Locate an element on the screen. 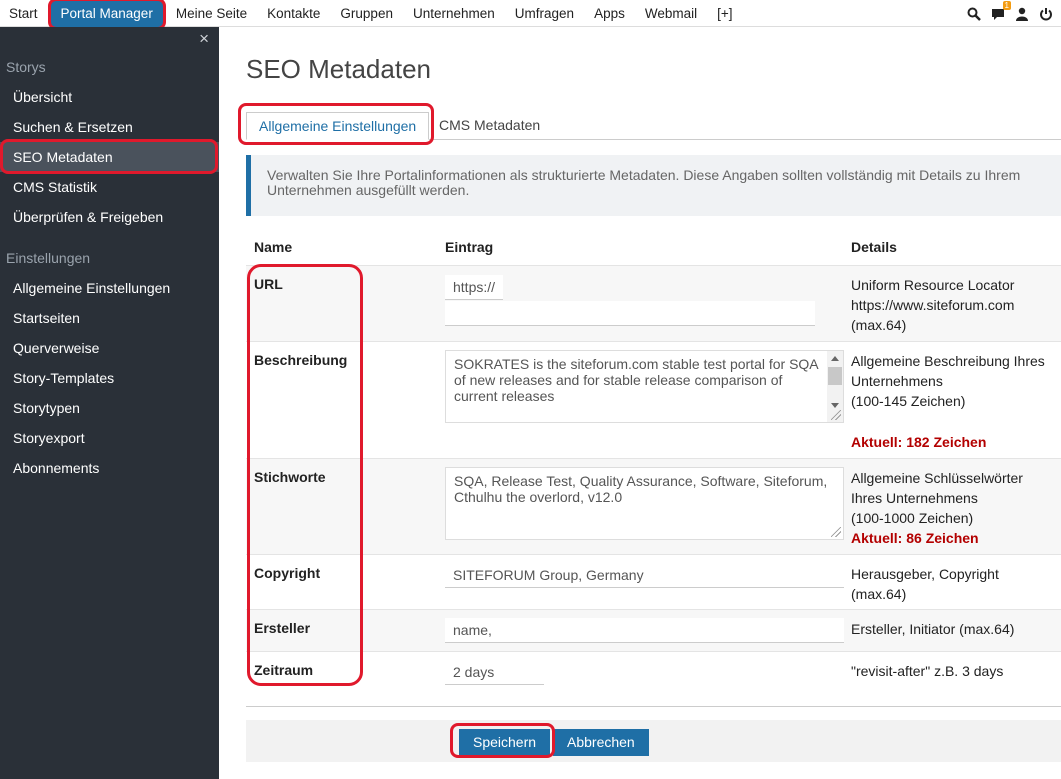 The height and width of the screenshot is (779, 1061). search-icon is located at coordinates (974, 14).